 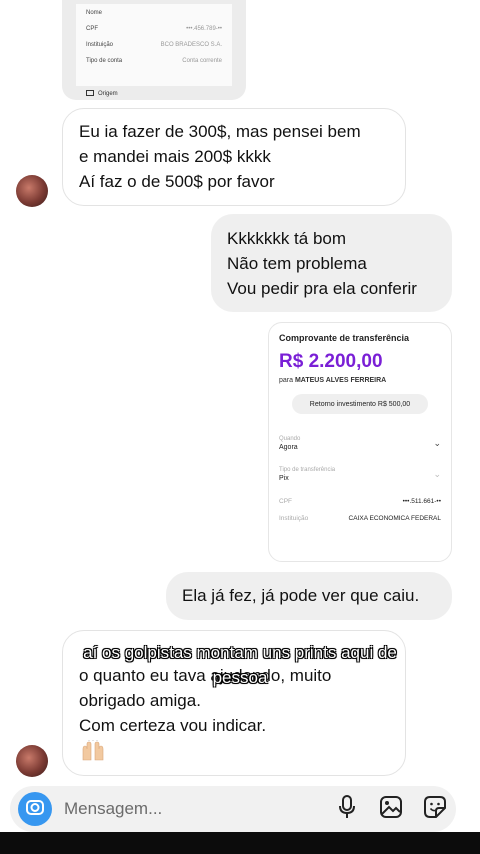 I want to click on row-label: Tipo de conta, so click(x=104, y=61).